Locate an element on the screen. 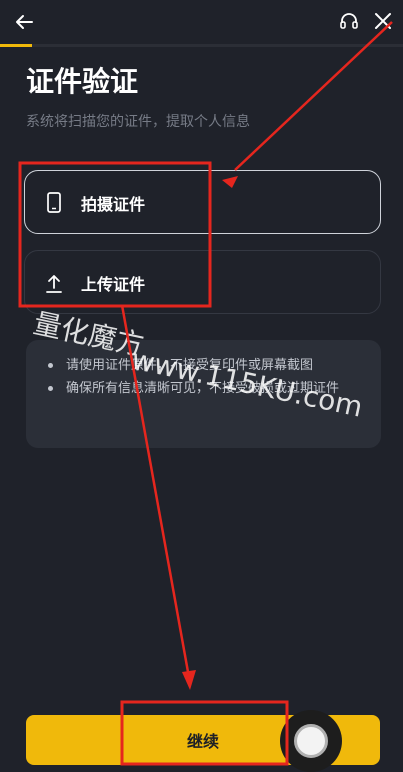 Image resolution: width=403 pixels, height=772 pixels. page-title: 证件验证 is located at coordinates (82, 81).